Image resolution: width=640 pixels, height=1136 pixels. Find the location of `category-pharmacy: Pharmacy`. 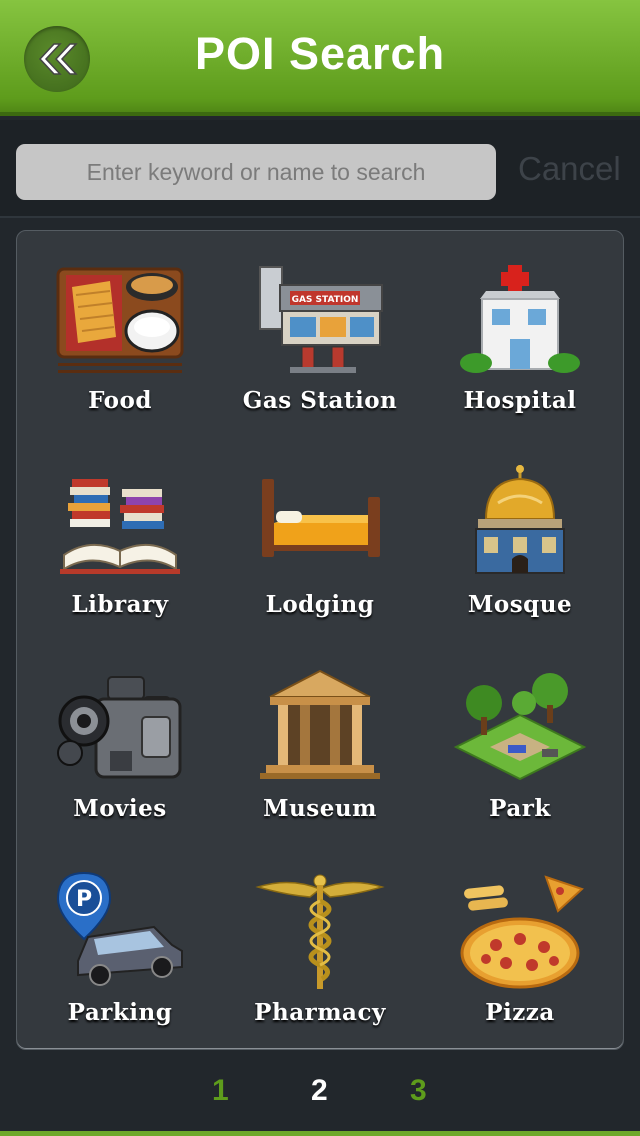

category-pharmacy: Pharmacy is located at coordinates (320, 957).